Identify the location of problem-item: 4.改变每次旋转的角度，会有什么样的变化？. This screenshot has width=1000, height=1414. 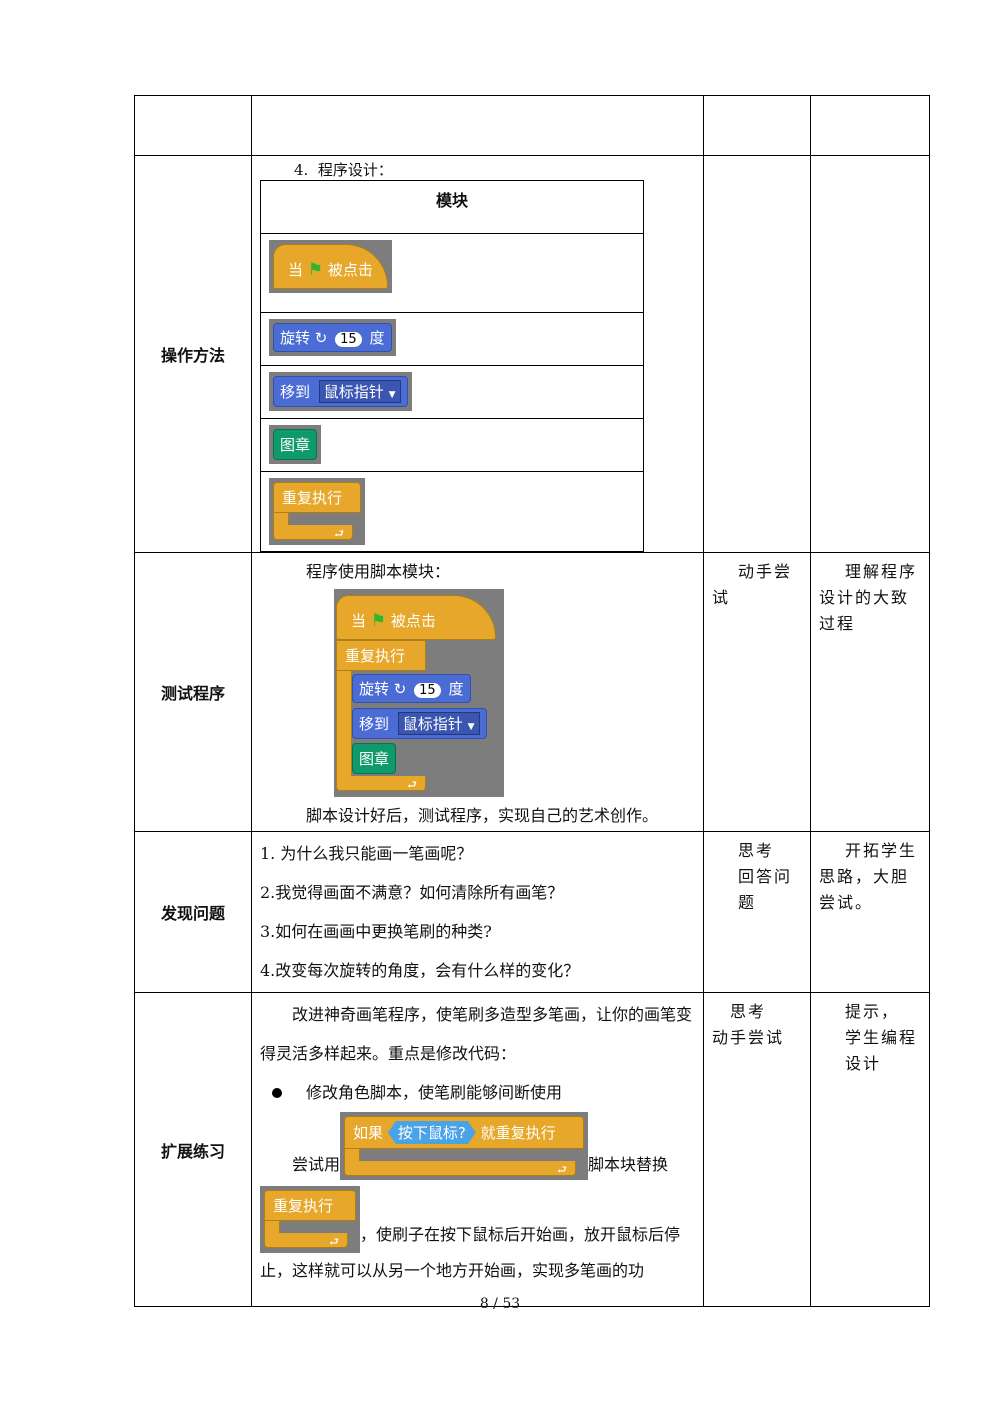
(420, 970).